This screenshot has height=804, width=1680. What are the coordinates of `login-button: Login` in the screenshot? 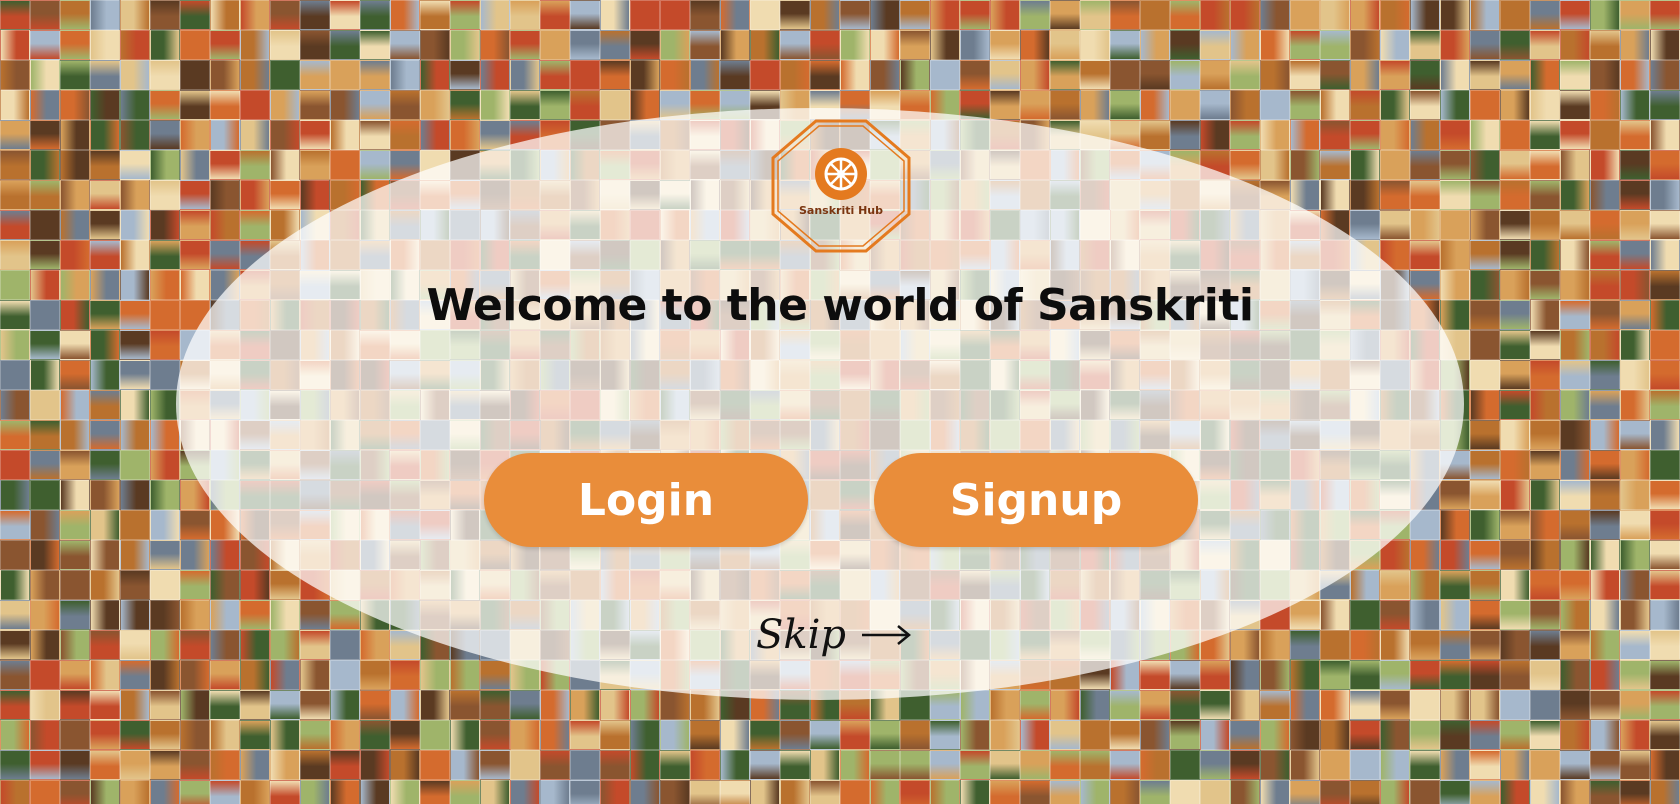 It's located at (646, 500).